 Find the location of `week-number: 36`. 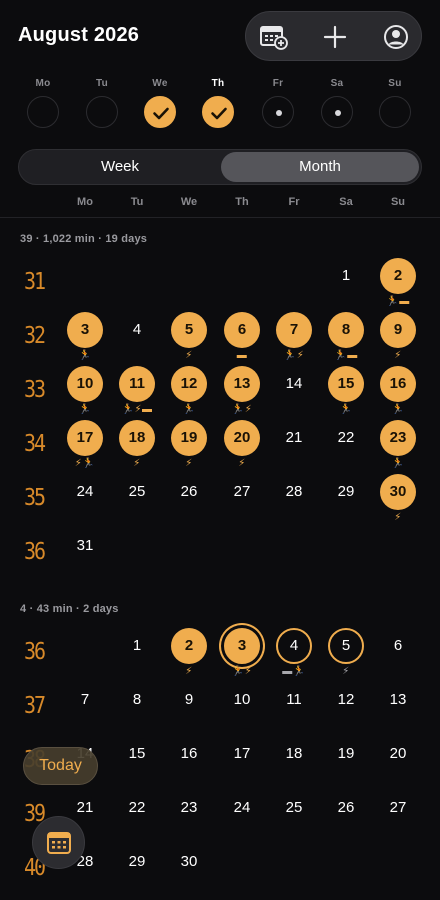

week-number: 36 is located at coordinates (35, 551).